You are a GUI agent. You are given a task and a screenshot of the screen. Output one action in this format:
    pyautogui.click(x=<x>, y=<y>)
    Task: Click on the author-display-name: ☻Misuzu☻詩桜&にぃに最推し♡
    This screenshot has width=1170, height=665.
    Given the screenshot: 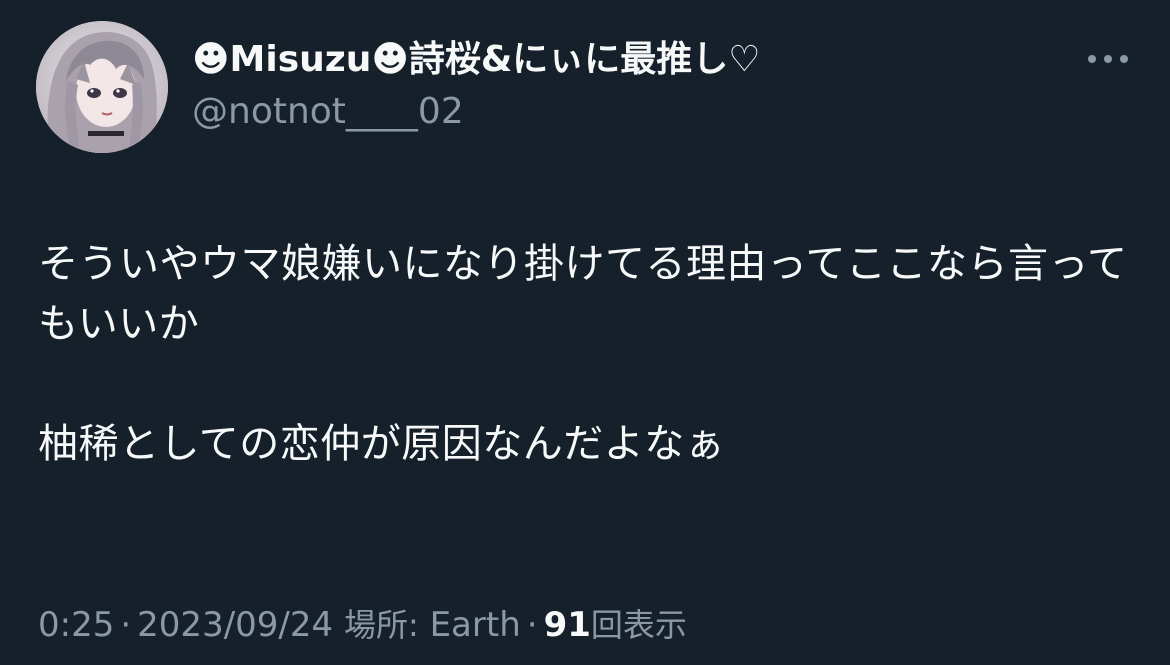 What is the action you would take?
    pyautogui.click(x=476, y=60)
    